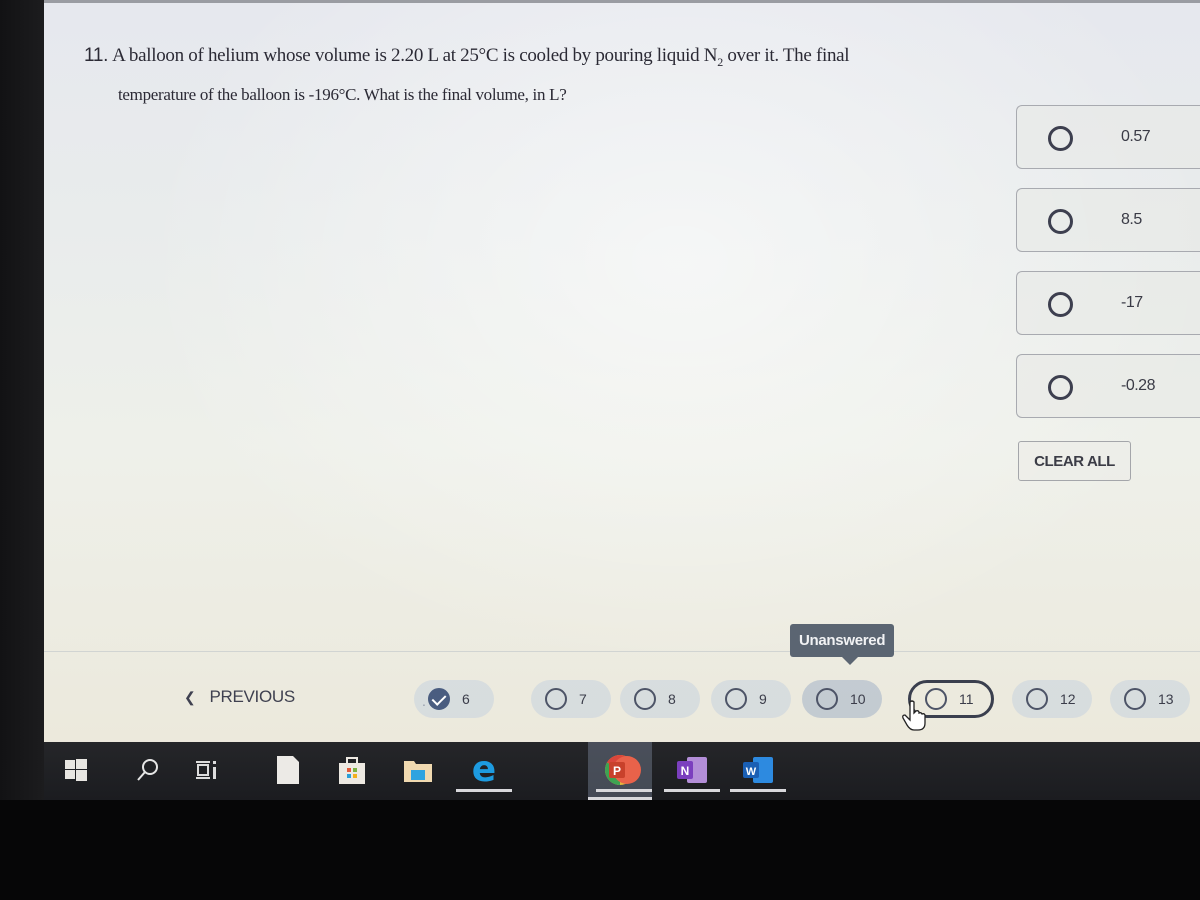  What do you see at coordinates (842, 644) in the screenshot?
I see `status-tooltip: Unanswered` at bounding box center [842, 644].